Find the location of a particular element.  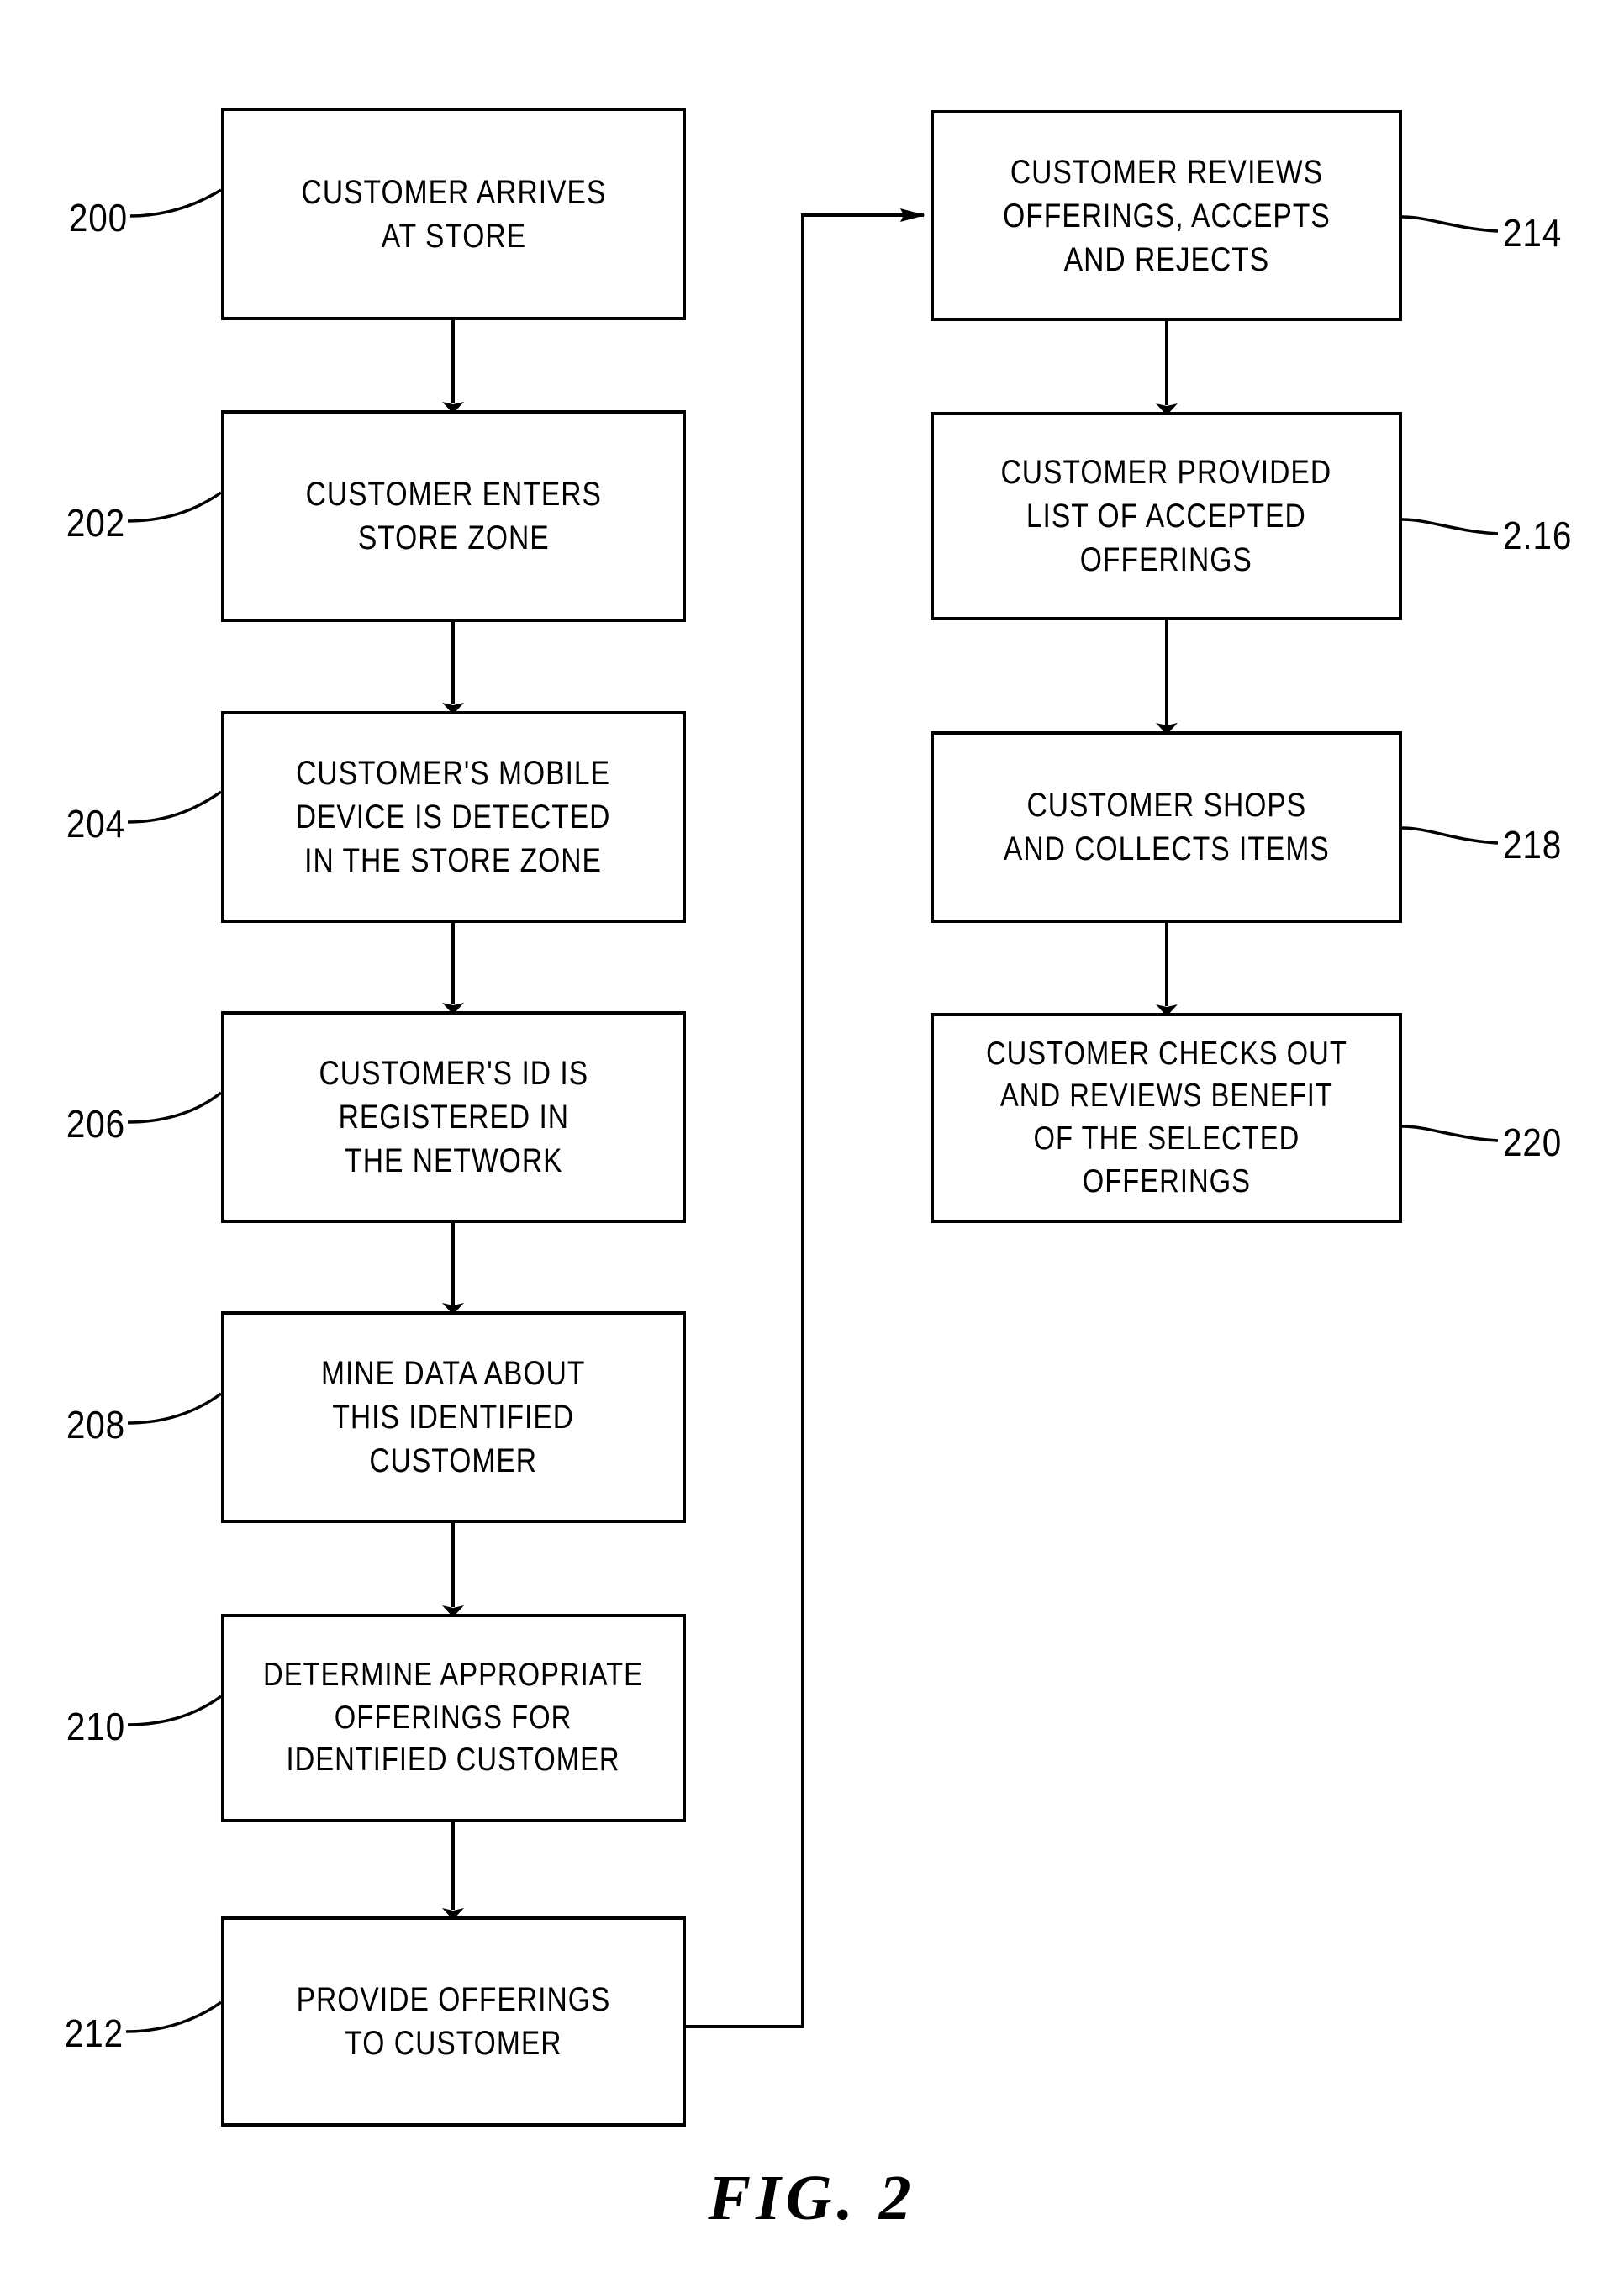

ref-numeral-204: 204 is located at coordinates (95, 824).